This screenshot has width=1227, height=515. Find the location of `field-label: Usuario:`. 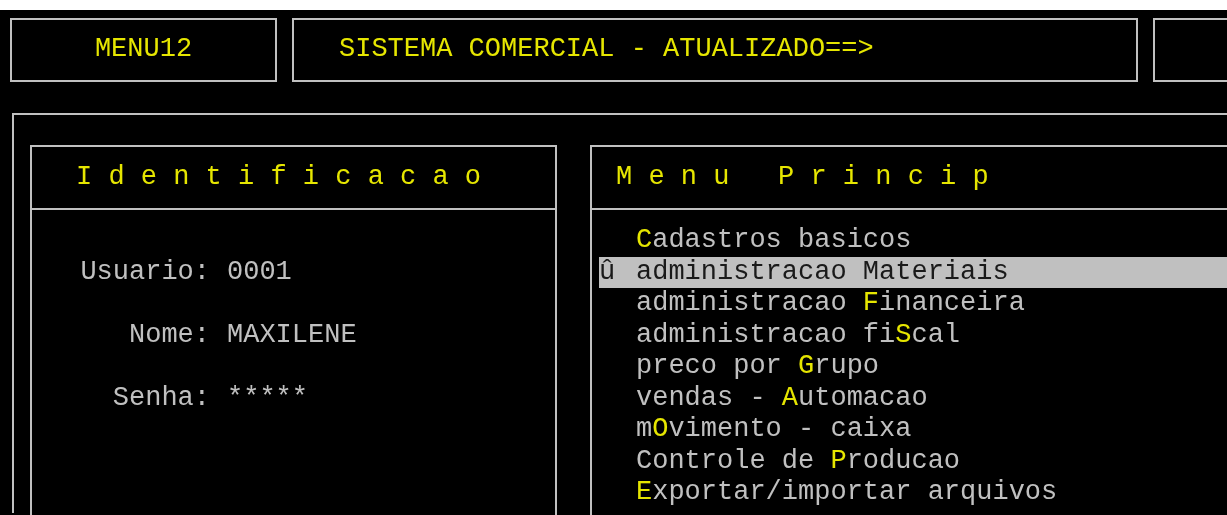

field-label: Usuario: is located at coordinates (144, 272).